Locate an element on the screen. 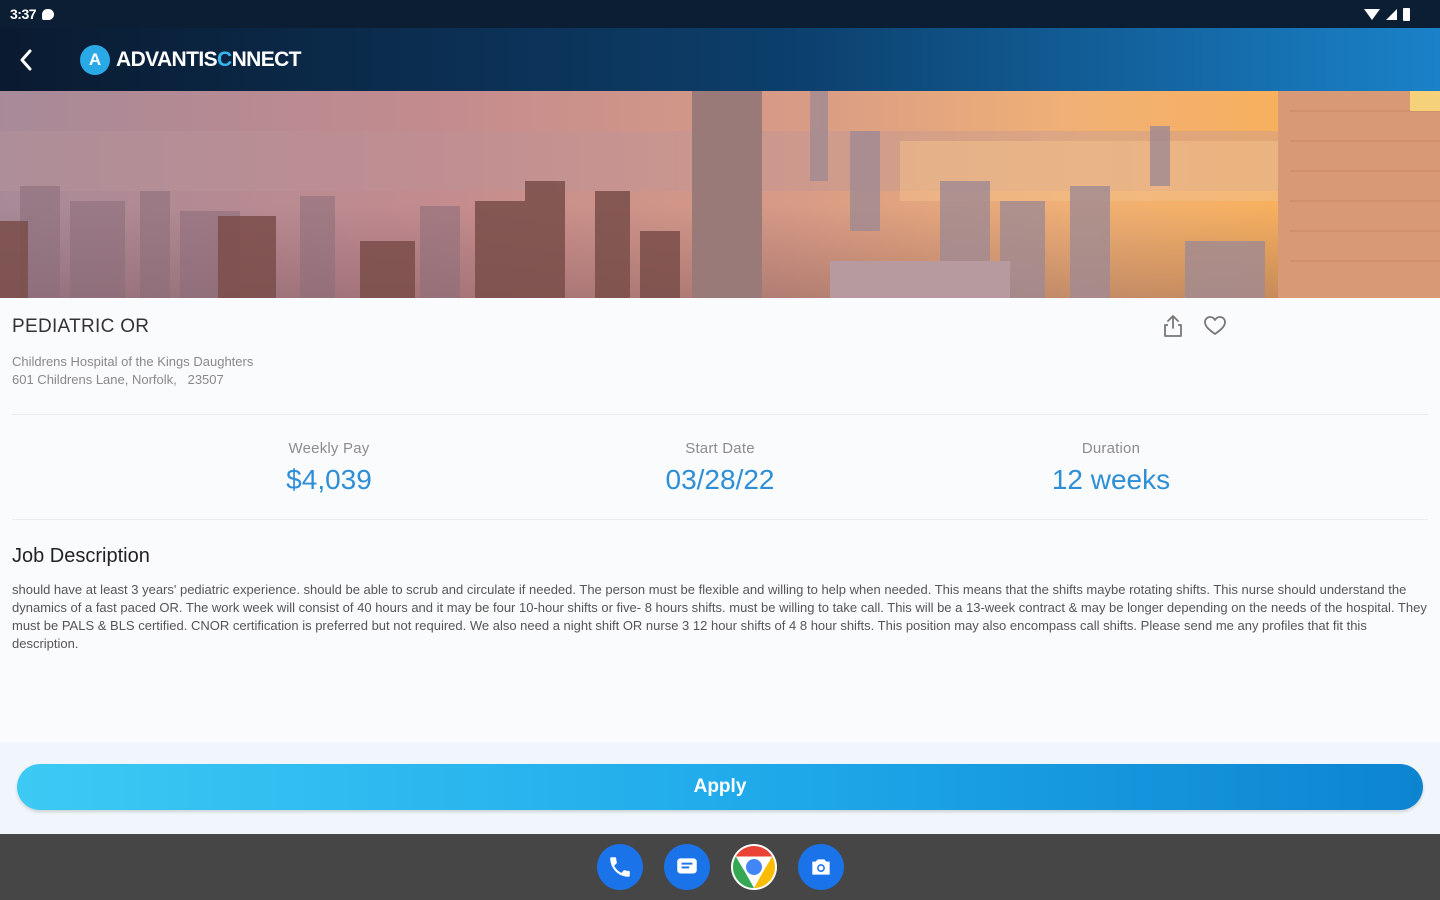 This screenshot has width=1440, height=900. wifi-icon is located at coordinates (1372, 14).